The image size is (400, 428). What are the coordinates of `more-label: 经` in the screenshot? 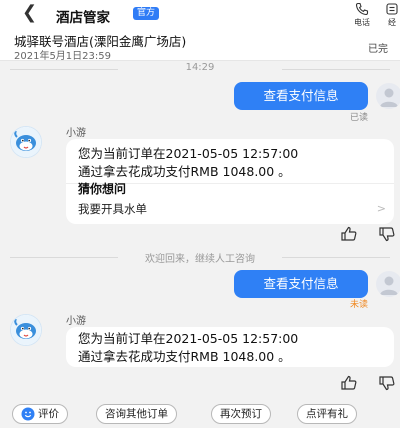 It's located at (392, 22).